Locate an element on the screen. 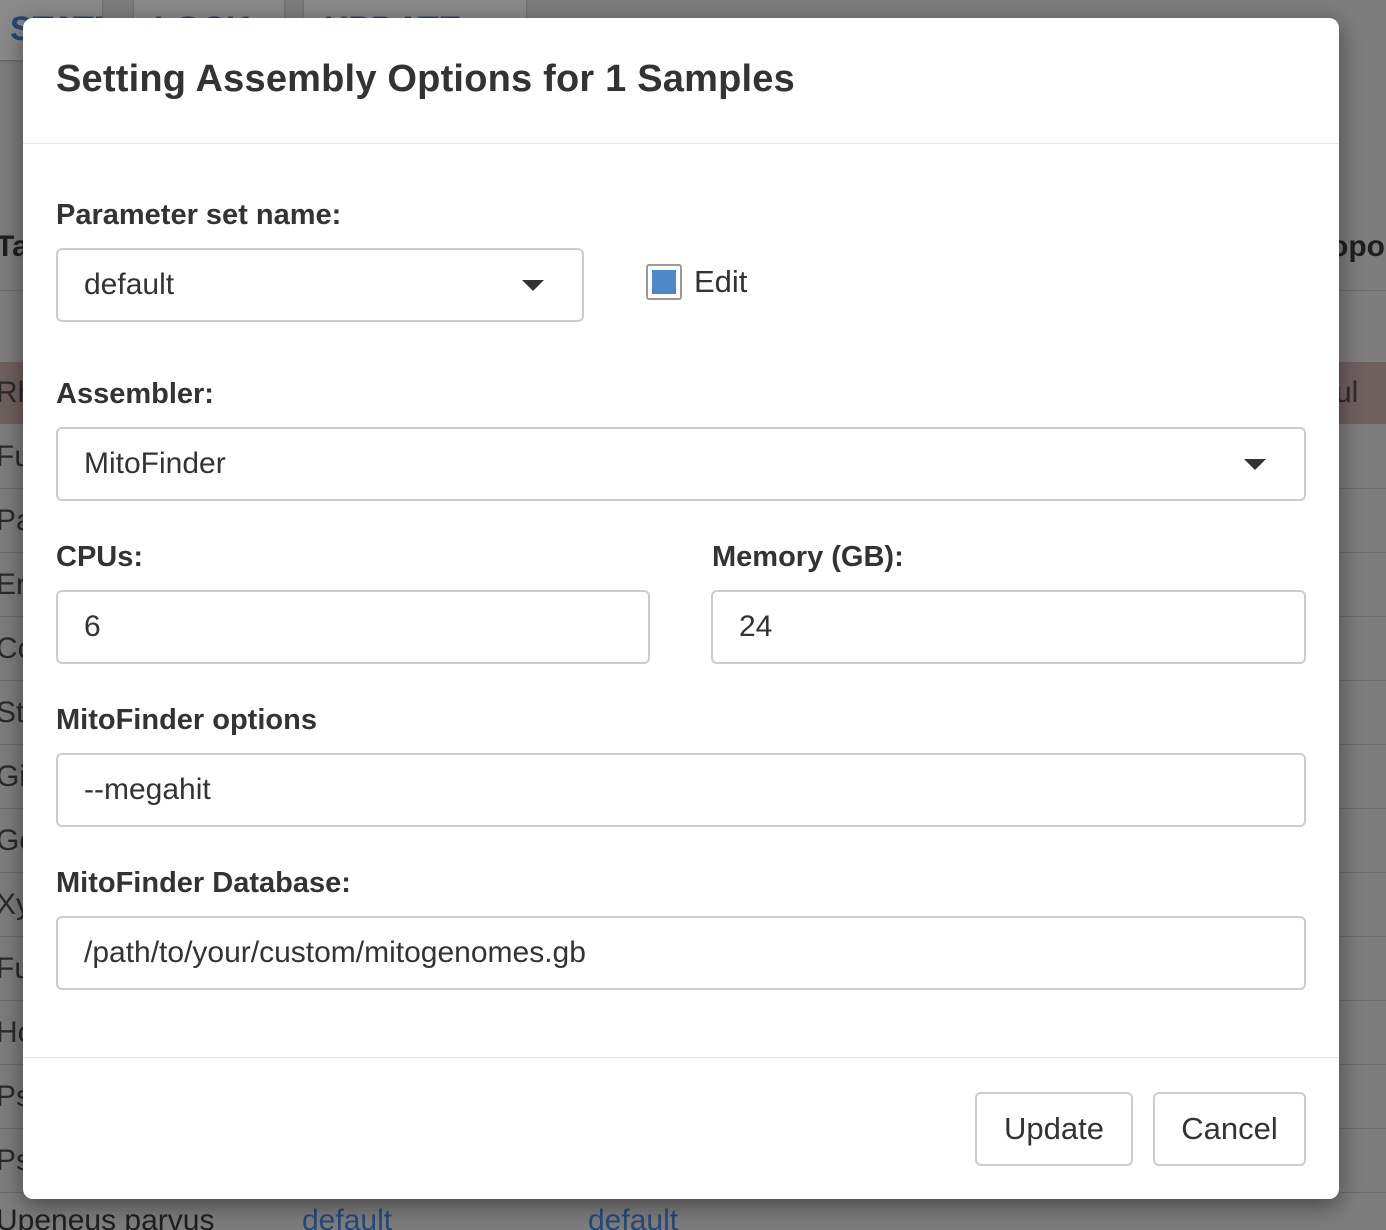  modal-header: Setting Assembly Options for 1 Samples is located at coordinates (681, 81).